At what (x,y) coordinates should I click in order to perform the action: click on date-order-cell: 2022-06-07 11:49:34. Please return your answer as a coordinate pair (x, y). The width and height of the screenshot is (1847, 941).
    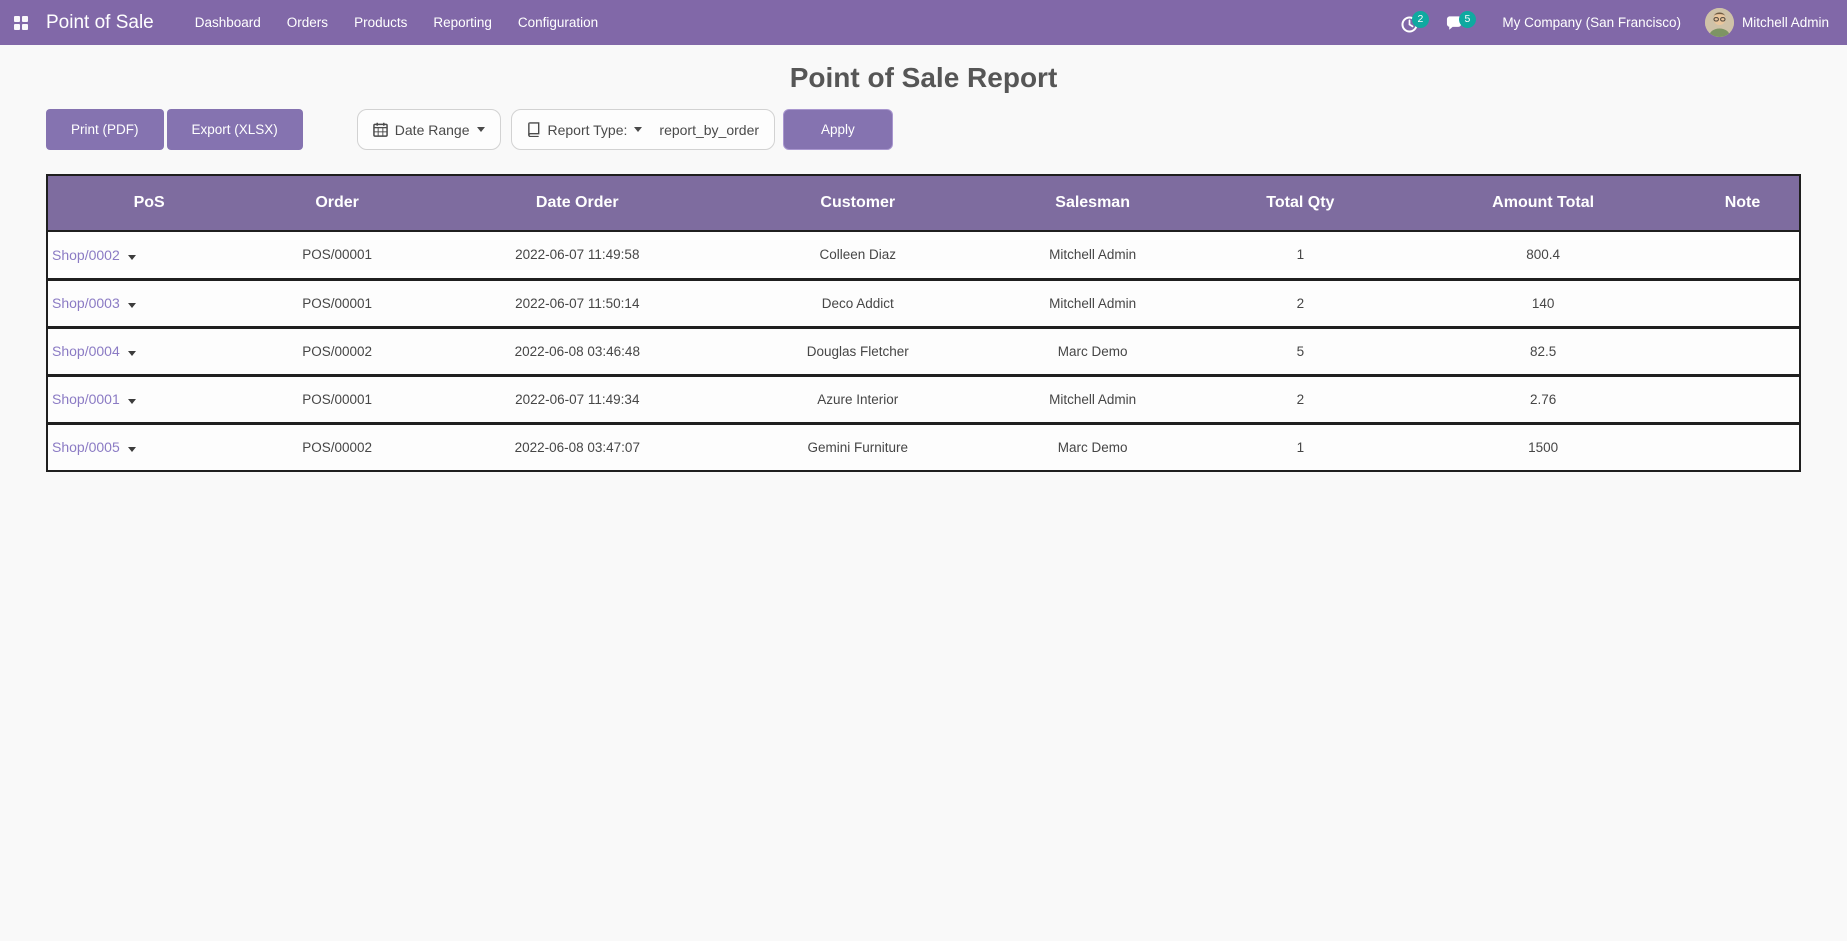
    Looking at the image, I should click on (577, 399).